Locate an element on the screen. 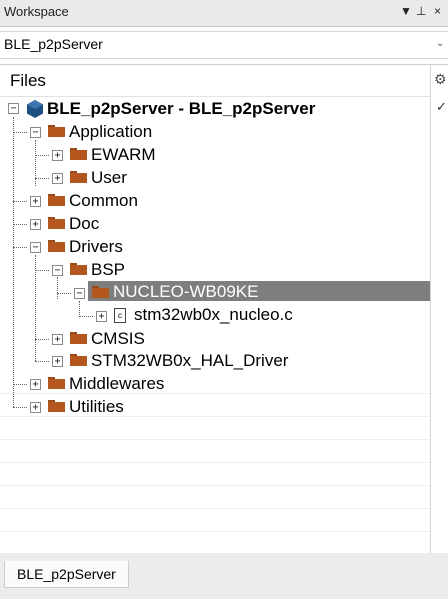  workspace-title: Workspace is located at coordinates (36, 11).